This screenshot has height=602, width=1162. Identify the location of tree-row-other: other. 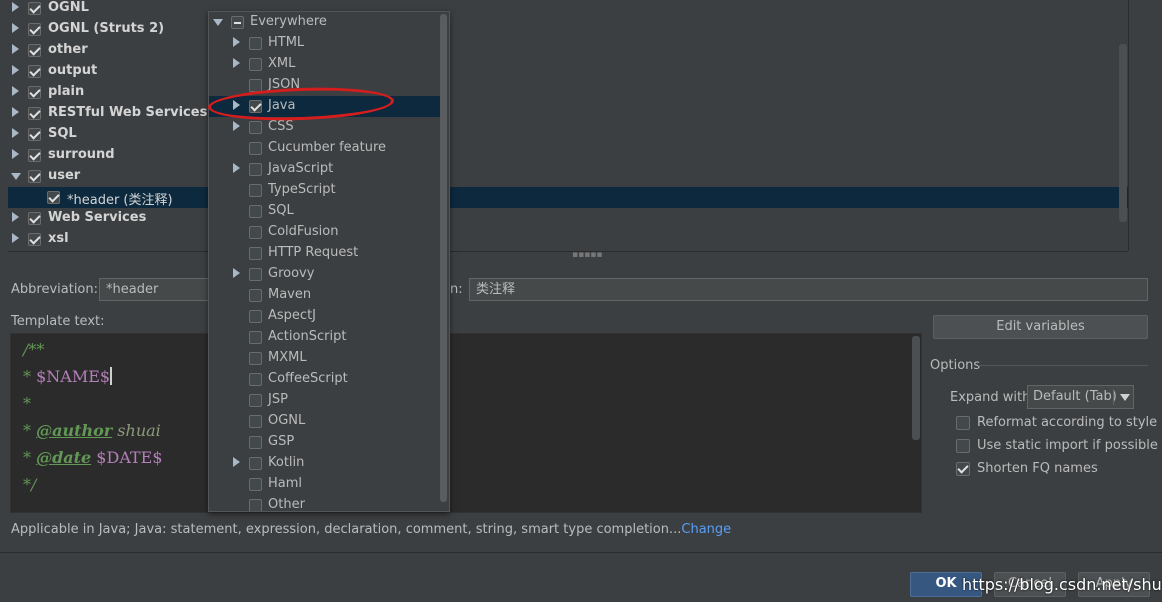
(568, 50).